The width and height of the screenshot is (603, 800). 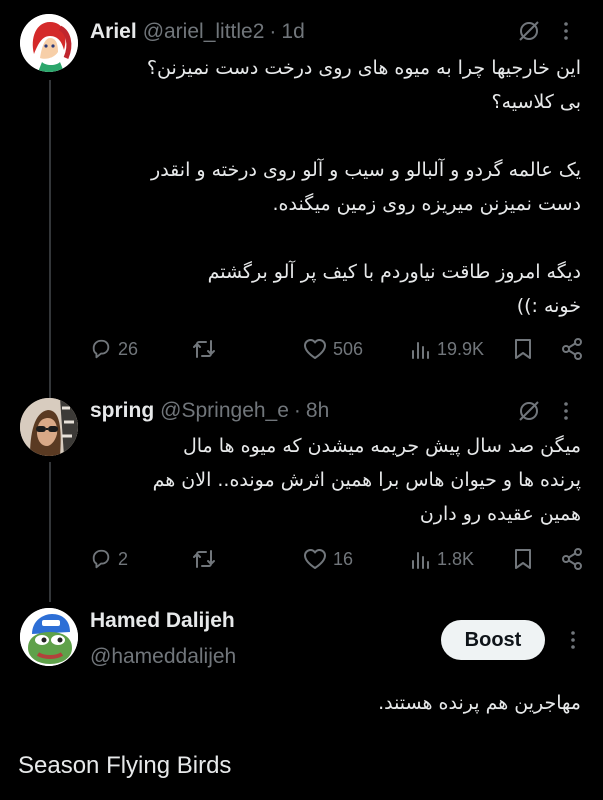 I want to click on post-header: Hamed Dalijeh, so click(x=162, y=621).